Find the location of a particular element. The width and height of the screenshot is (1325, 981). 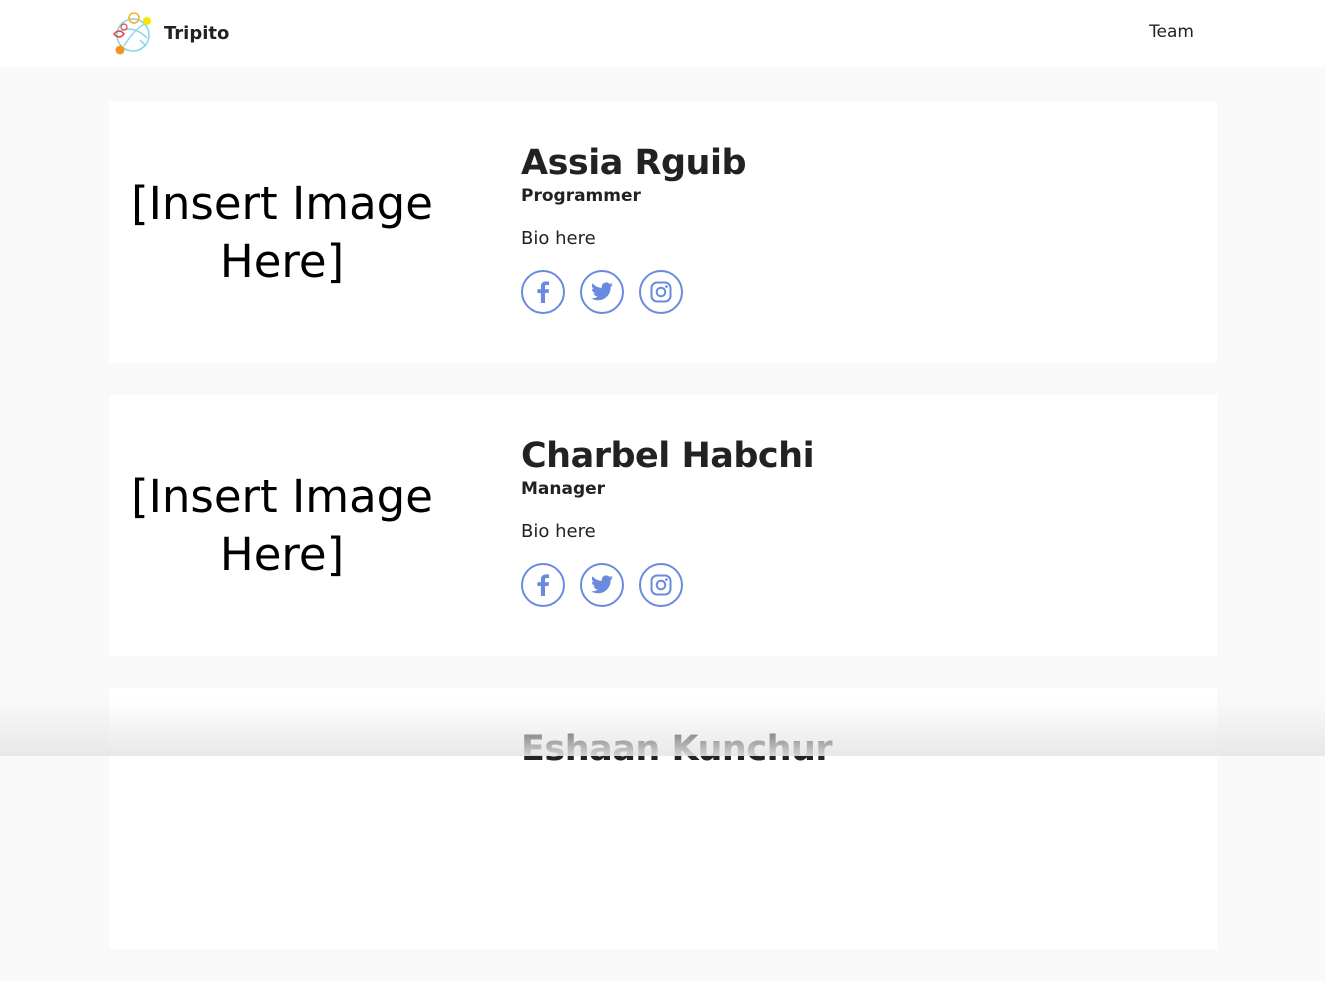

member-name: Charbel Habchi is located at coordinates (668, 456).